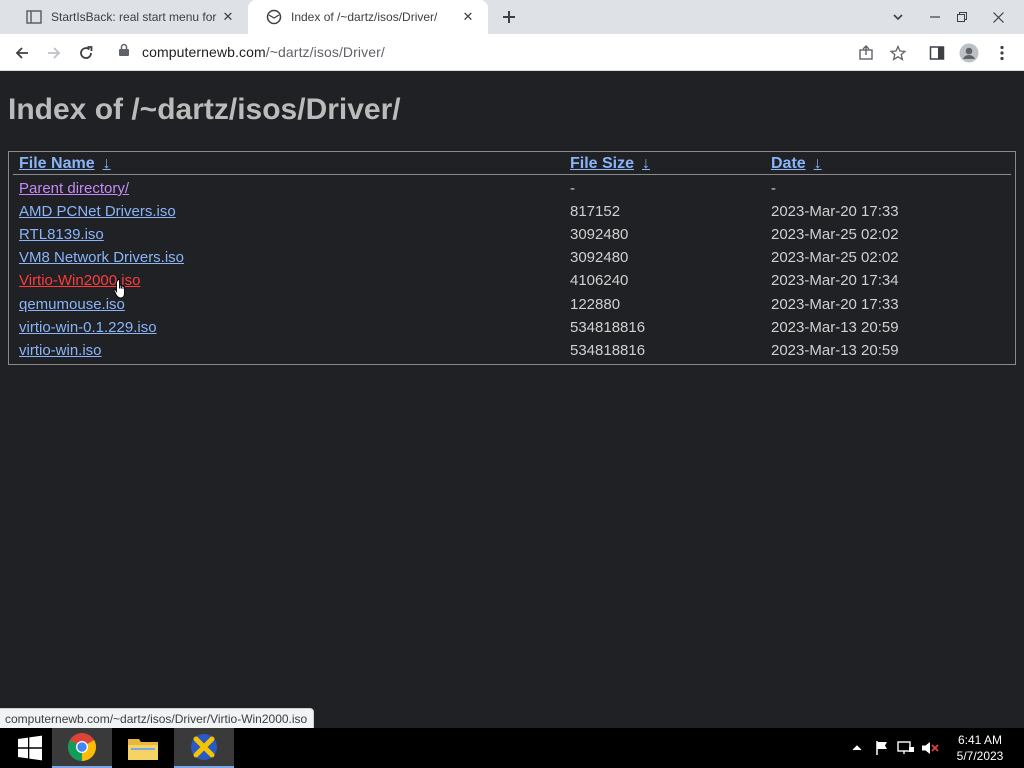 The height and width of the screenshot is (768, 1024). I want to click on flag-icon, so click(881, 748).